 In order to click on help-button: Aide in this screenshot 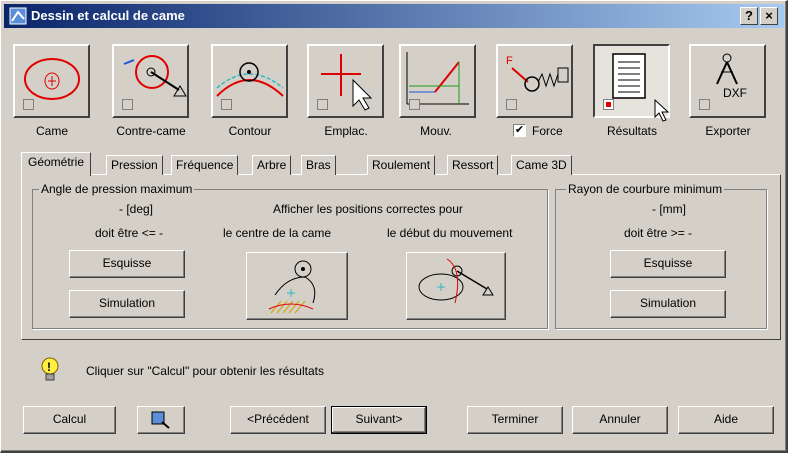, I will do `click(726, 420)`.